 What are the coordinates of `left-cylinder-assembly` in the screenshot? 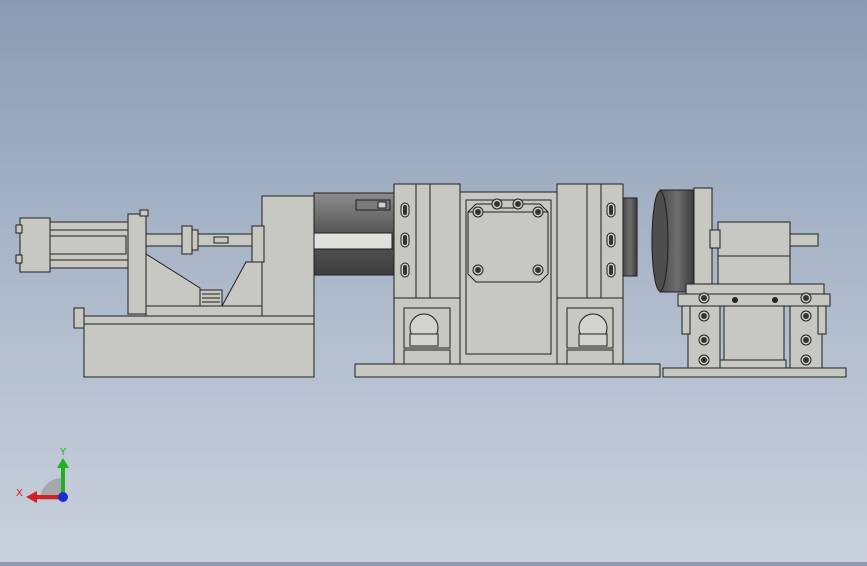 It's located at (165, 286).